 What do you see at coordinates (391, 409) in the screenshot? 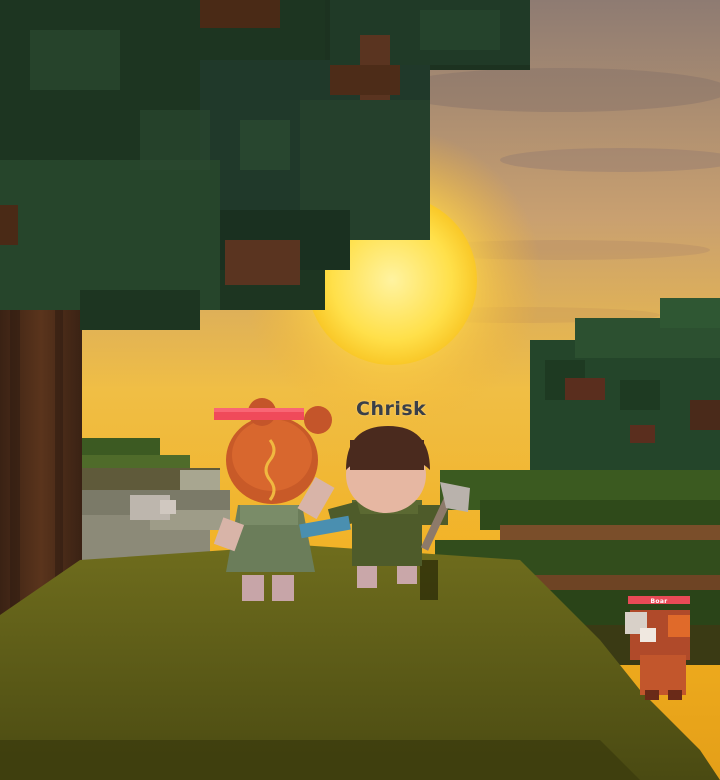
I see `player-nametag: Chrisk` at bounding box center [391, 409].